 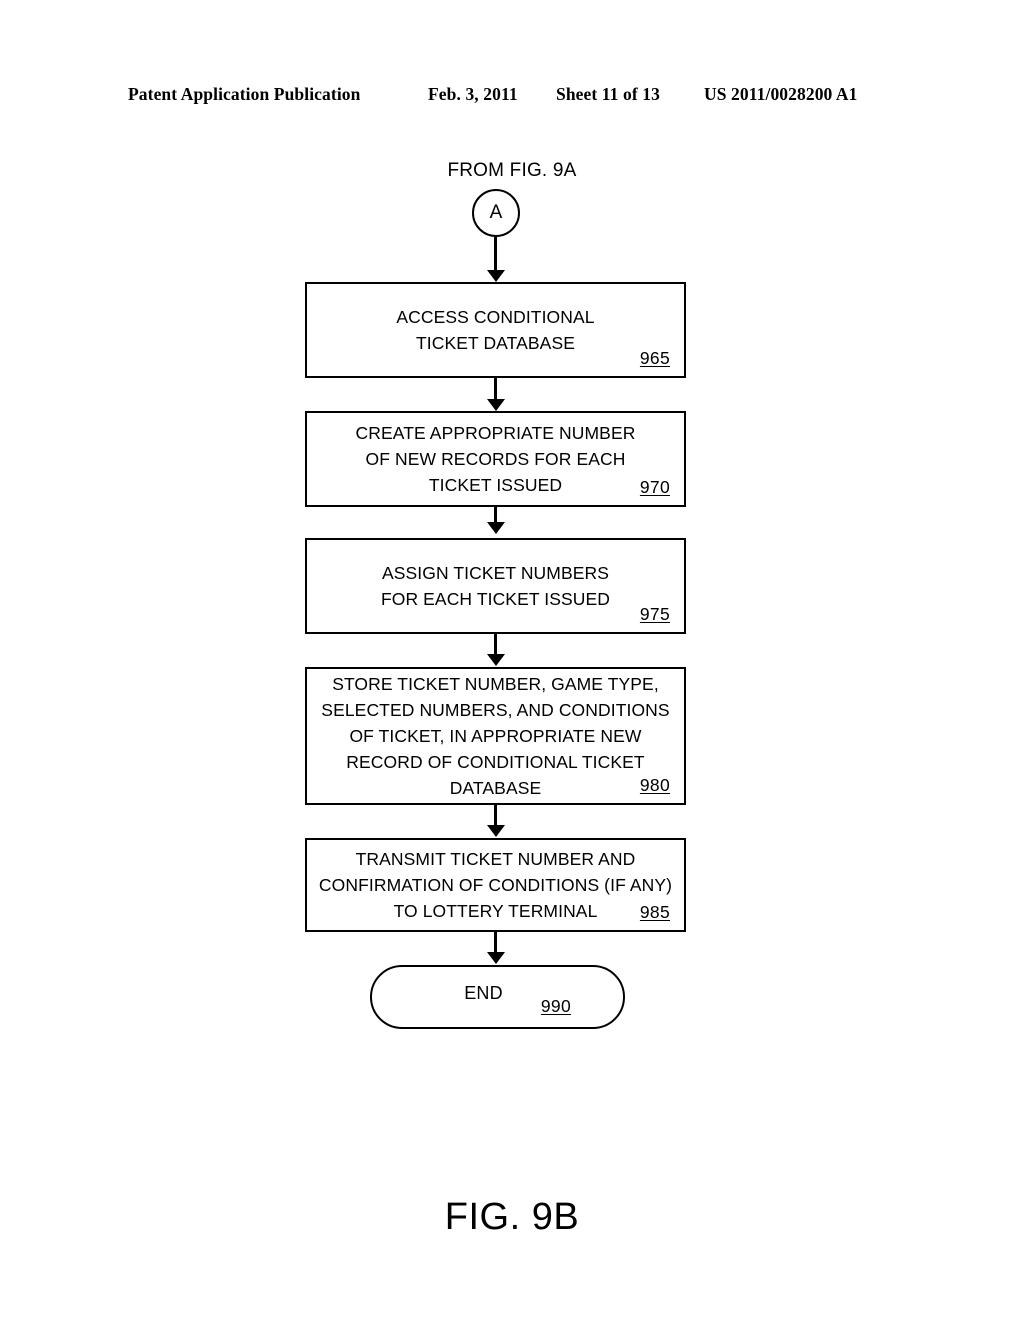 What do you see at coordinates (483, 992) in the screenshot?
I see `flow-terminator-end-text: END` at bounding box center [483, 992].